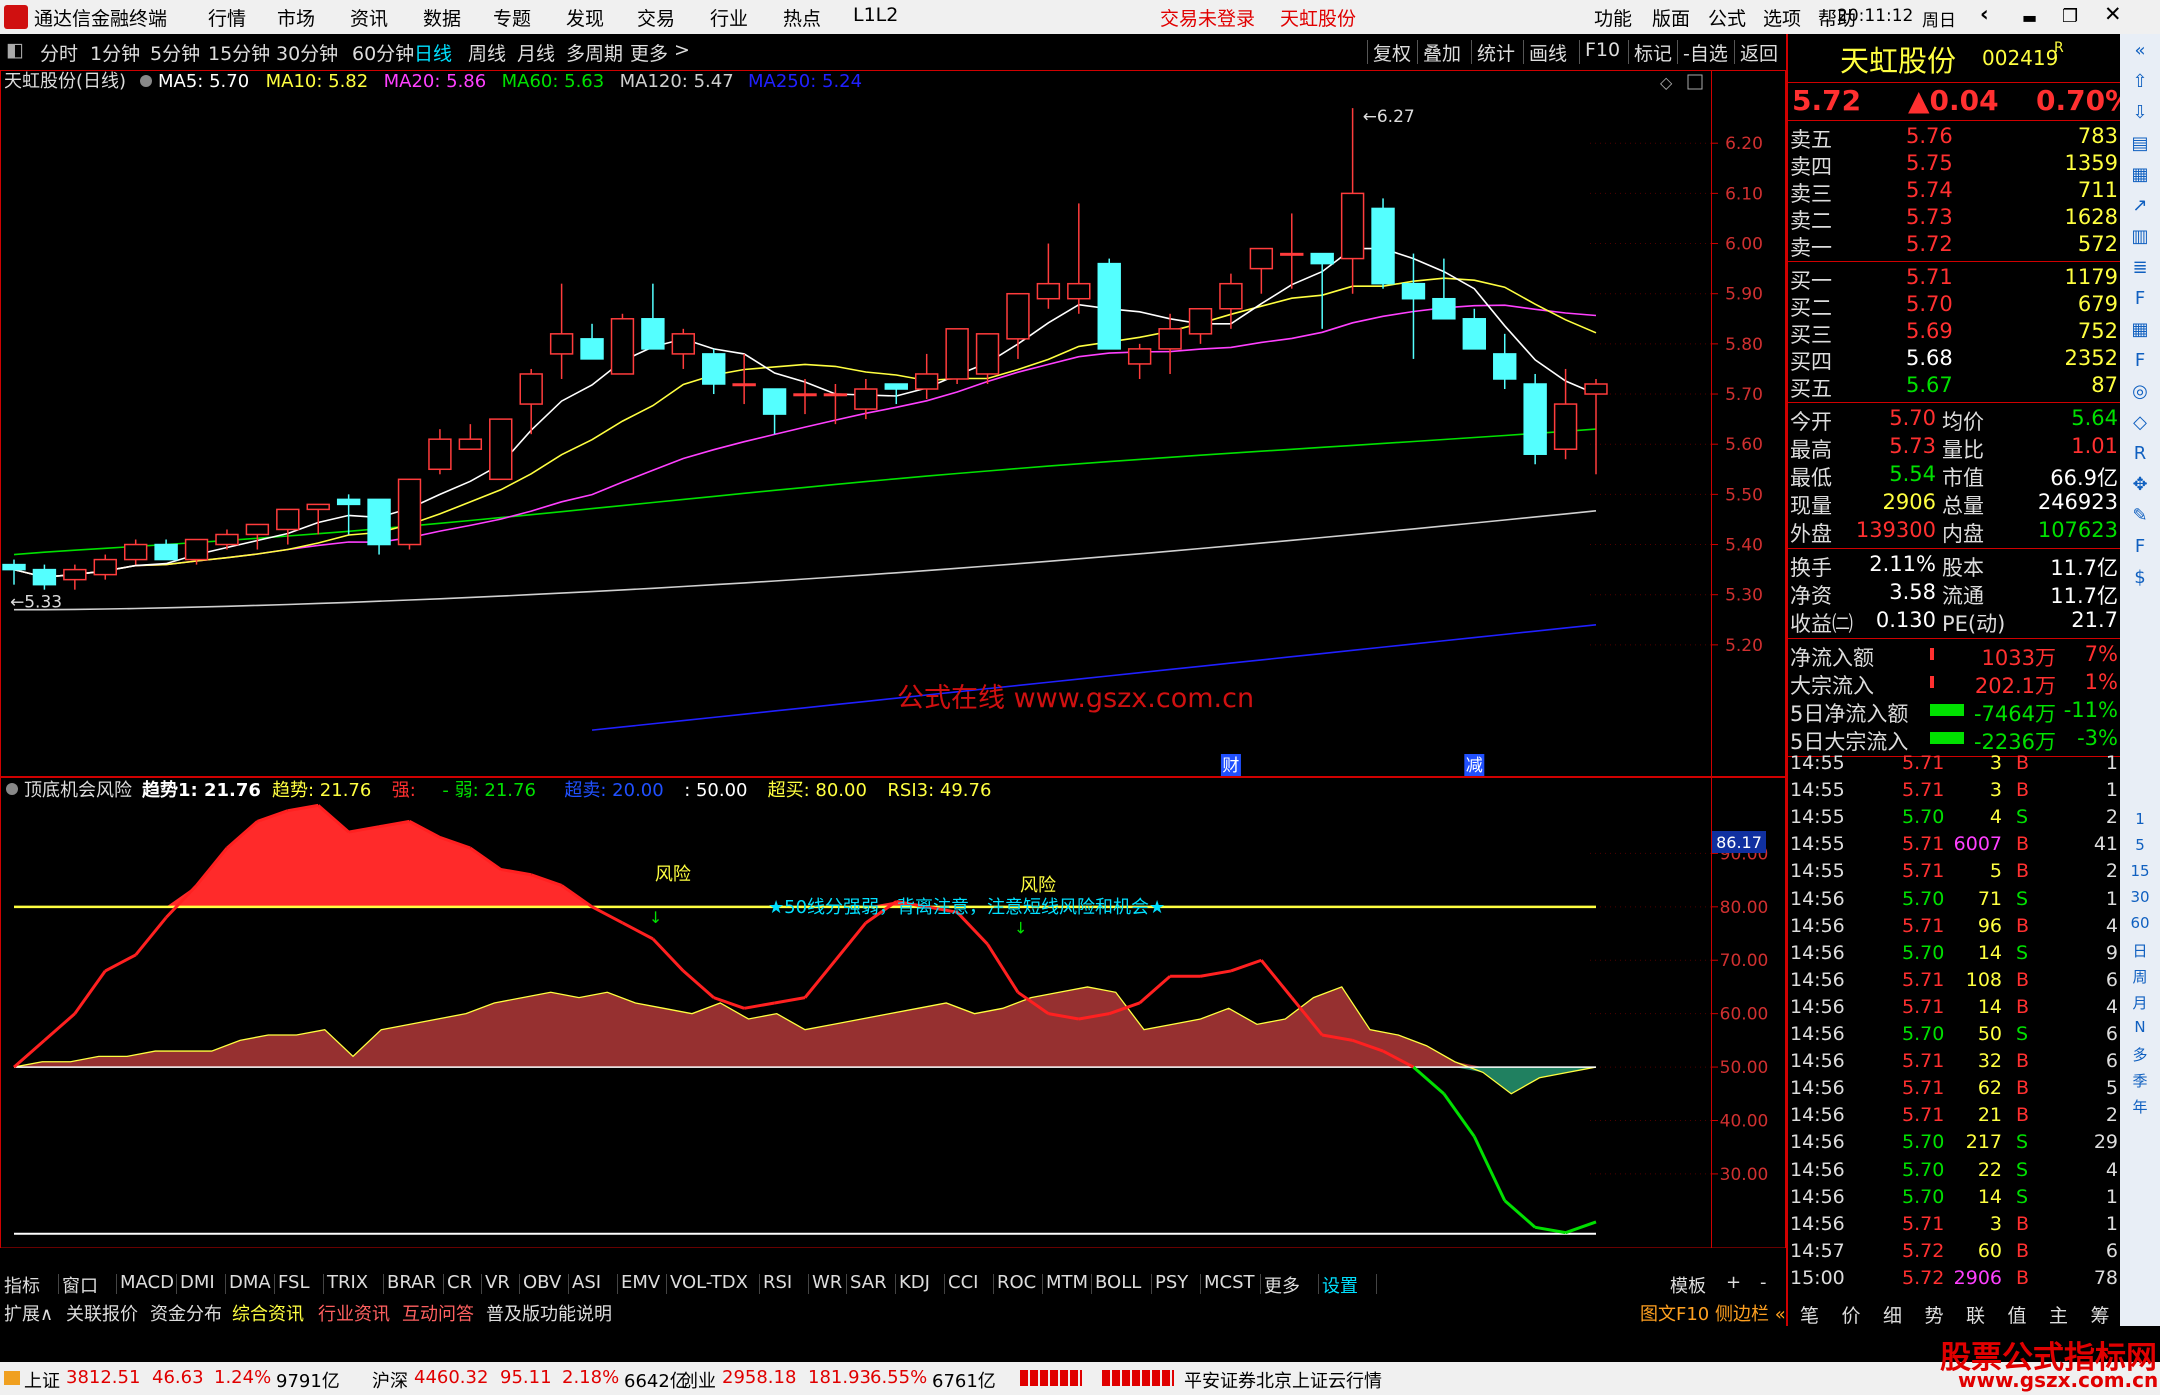  I want to click on indicator-tab-DMI: DMI, so click(197, 1282).